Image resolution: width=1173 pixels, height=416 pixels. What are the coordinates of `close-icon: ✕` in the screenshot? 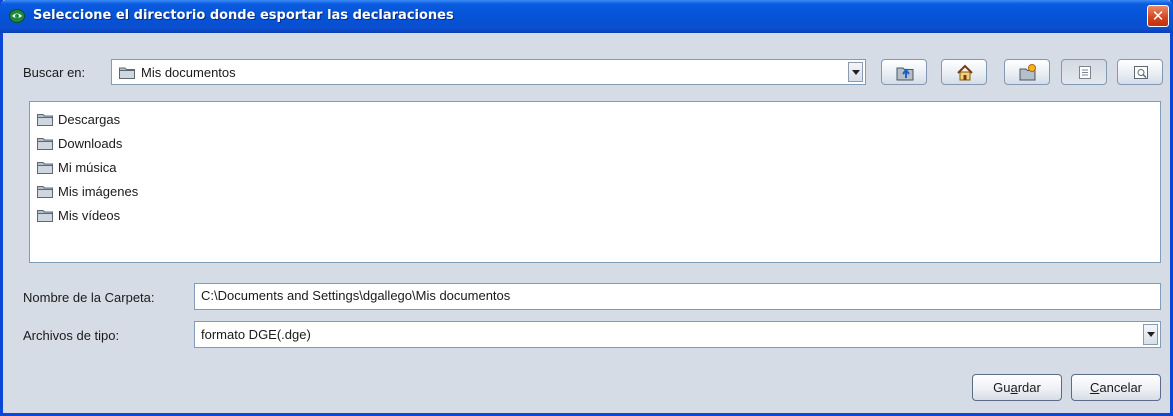 It's located at (1158, 16).